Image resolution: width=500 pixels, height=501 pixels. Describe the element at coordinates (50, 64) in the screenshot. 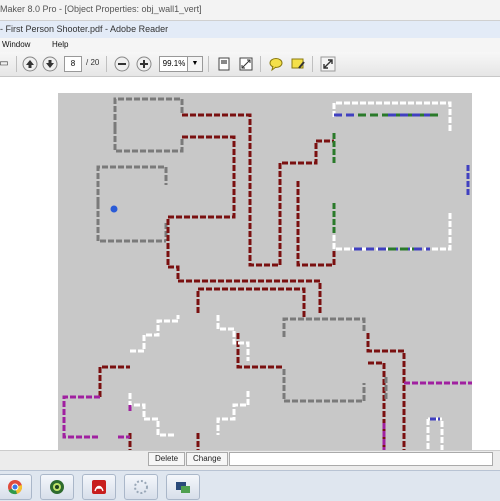

I see `arrow-down-icon` at that location.